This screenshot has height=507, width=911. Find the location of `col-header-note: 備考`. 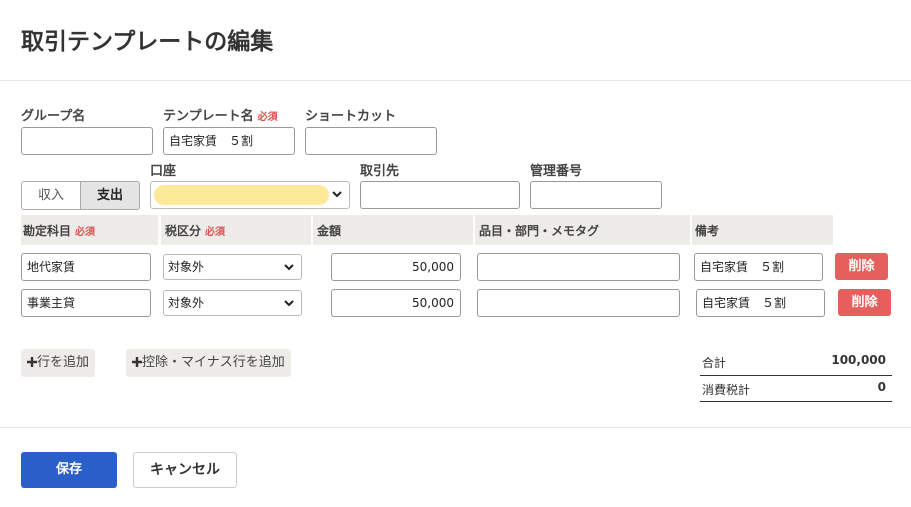

col-header-note: 備考 is located at coordinates (762, 230).